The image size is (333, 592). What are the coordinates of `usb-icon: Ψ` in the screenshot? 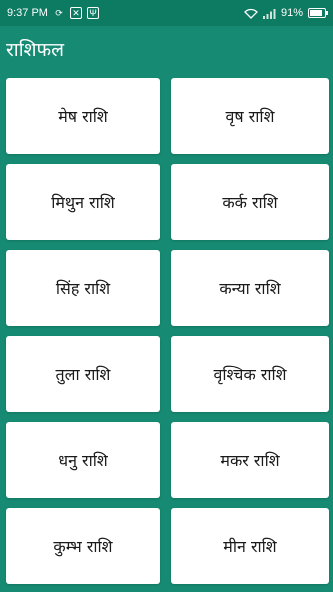 It's located at (92, 13).